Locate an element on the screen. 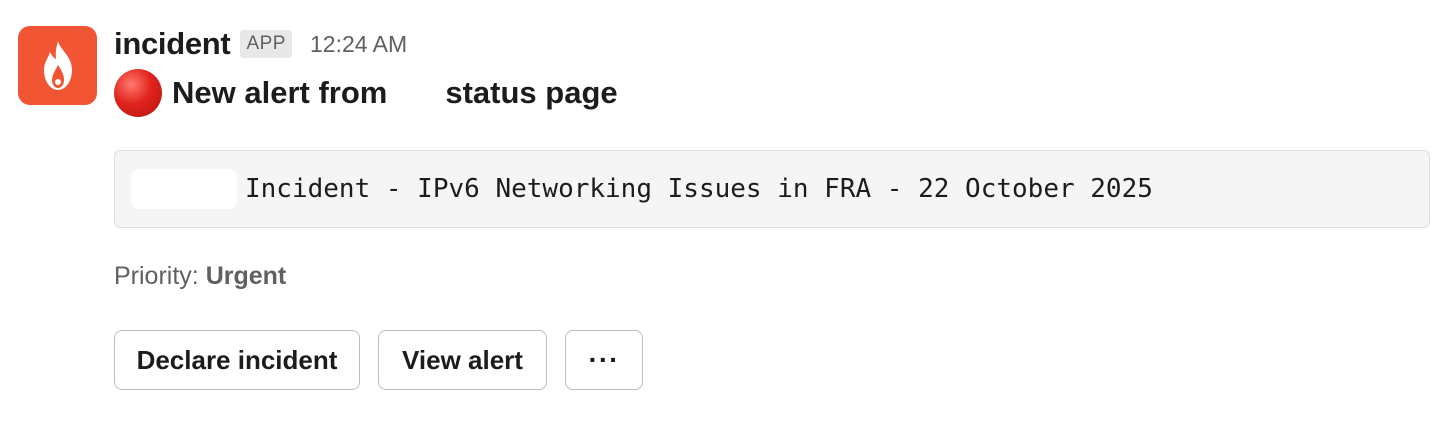 The image size is (1456, 421). flame-icon is located at coordinates (57, 65).